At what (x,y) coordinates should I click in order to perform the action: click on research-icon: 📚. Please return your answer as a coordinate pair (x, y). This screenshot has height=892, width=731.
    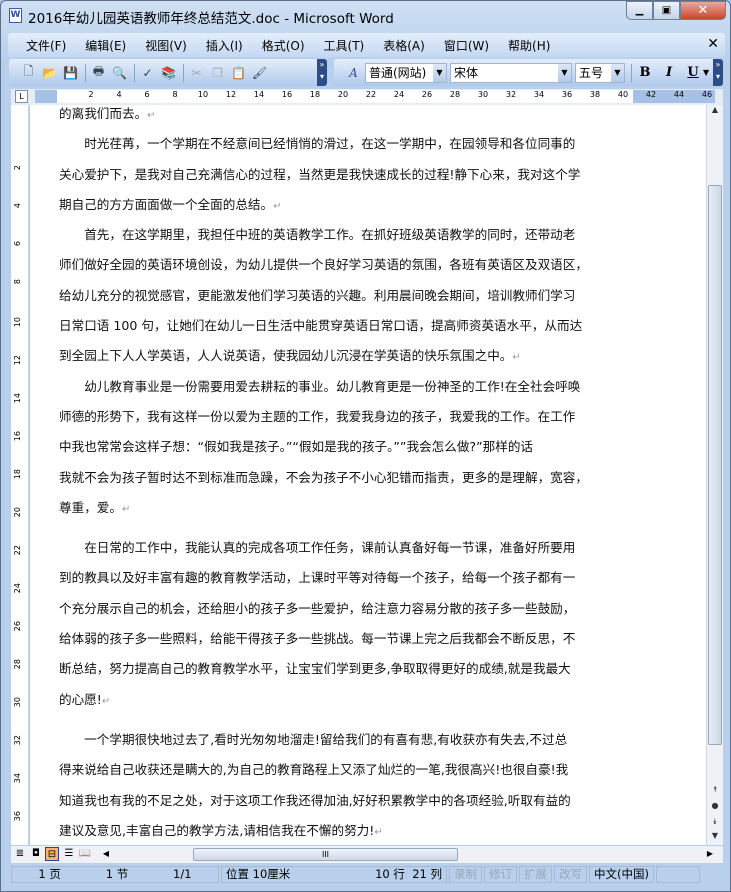
    Looking at the image, I should click on (168, 72).